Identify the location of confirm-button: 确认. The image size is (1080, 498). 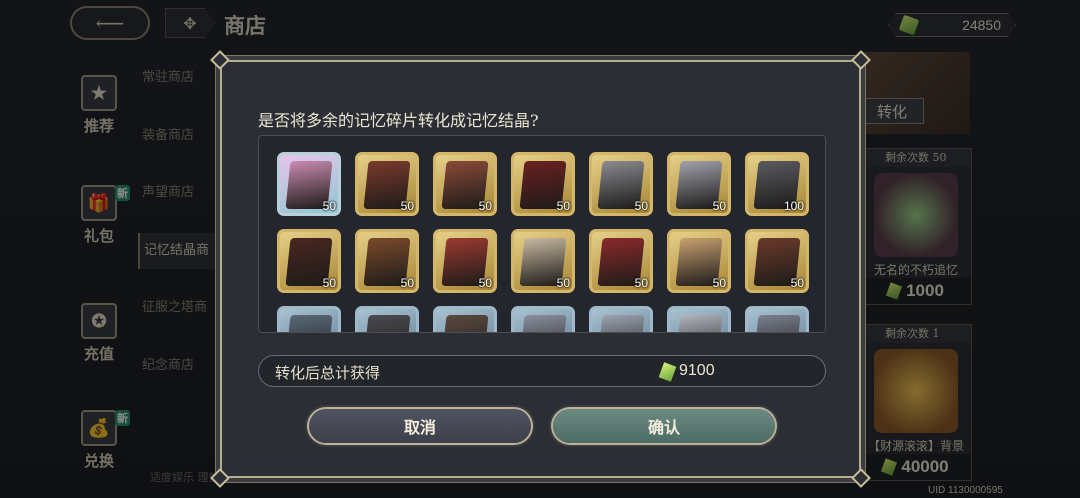
(664, 426).